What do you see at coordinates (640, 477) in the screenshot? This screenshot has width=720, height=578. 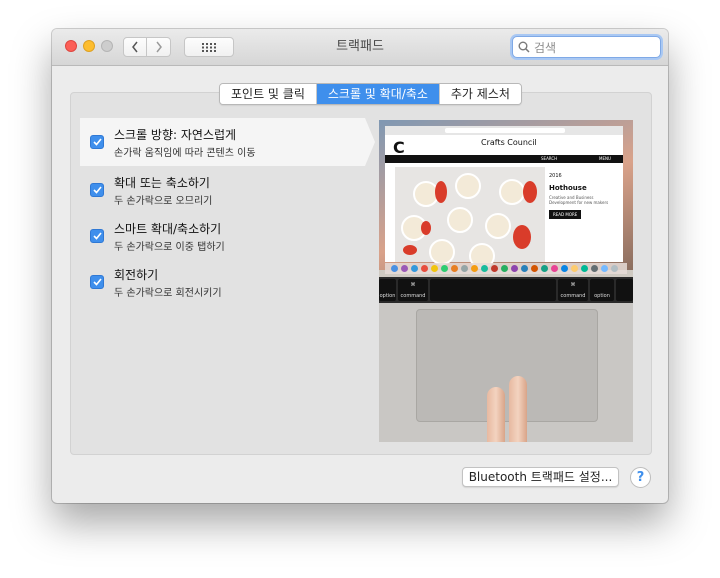 I see `help-button: ?` at bounding box center [640, 477].